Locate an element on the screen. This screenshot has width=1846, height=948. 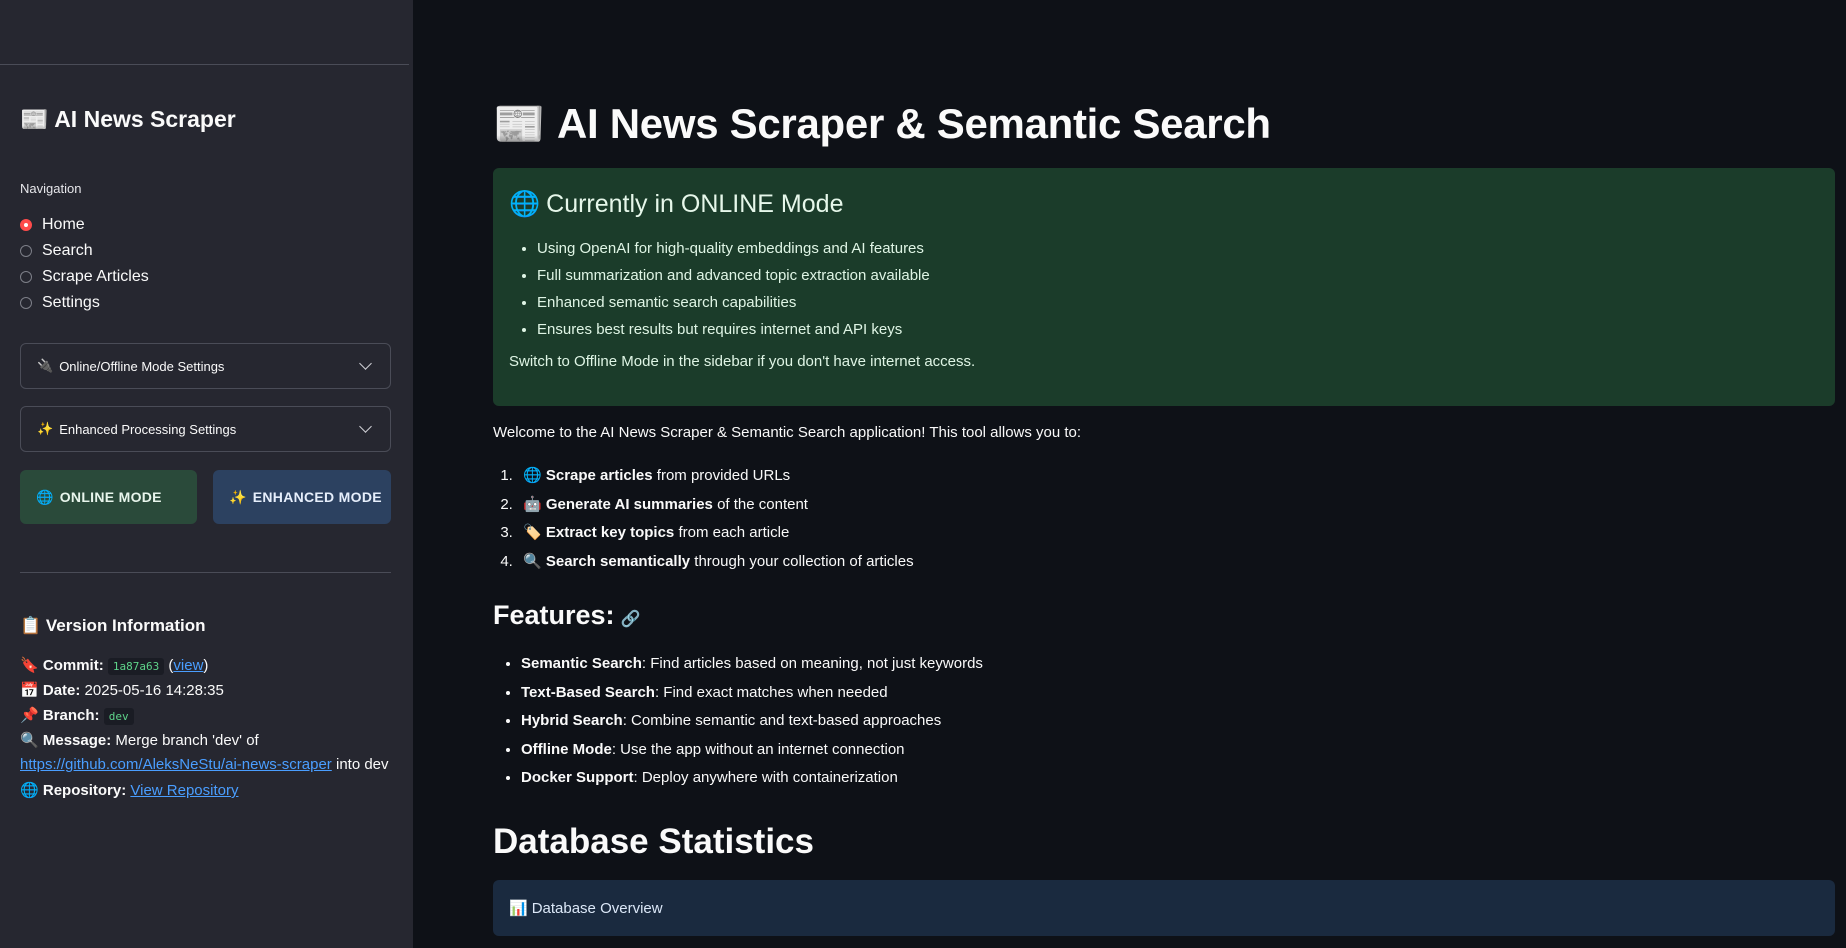
nav-radio-label: Home is located at coordinates (63, 224).